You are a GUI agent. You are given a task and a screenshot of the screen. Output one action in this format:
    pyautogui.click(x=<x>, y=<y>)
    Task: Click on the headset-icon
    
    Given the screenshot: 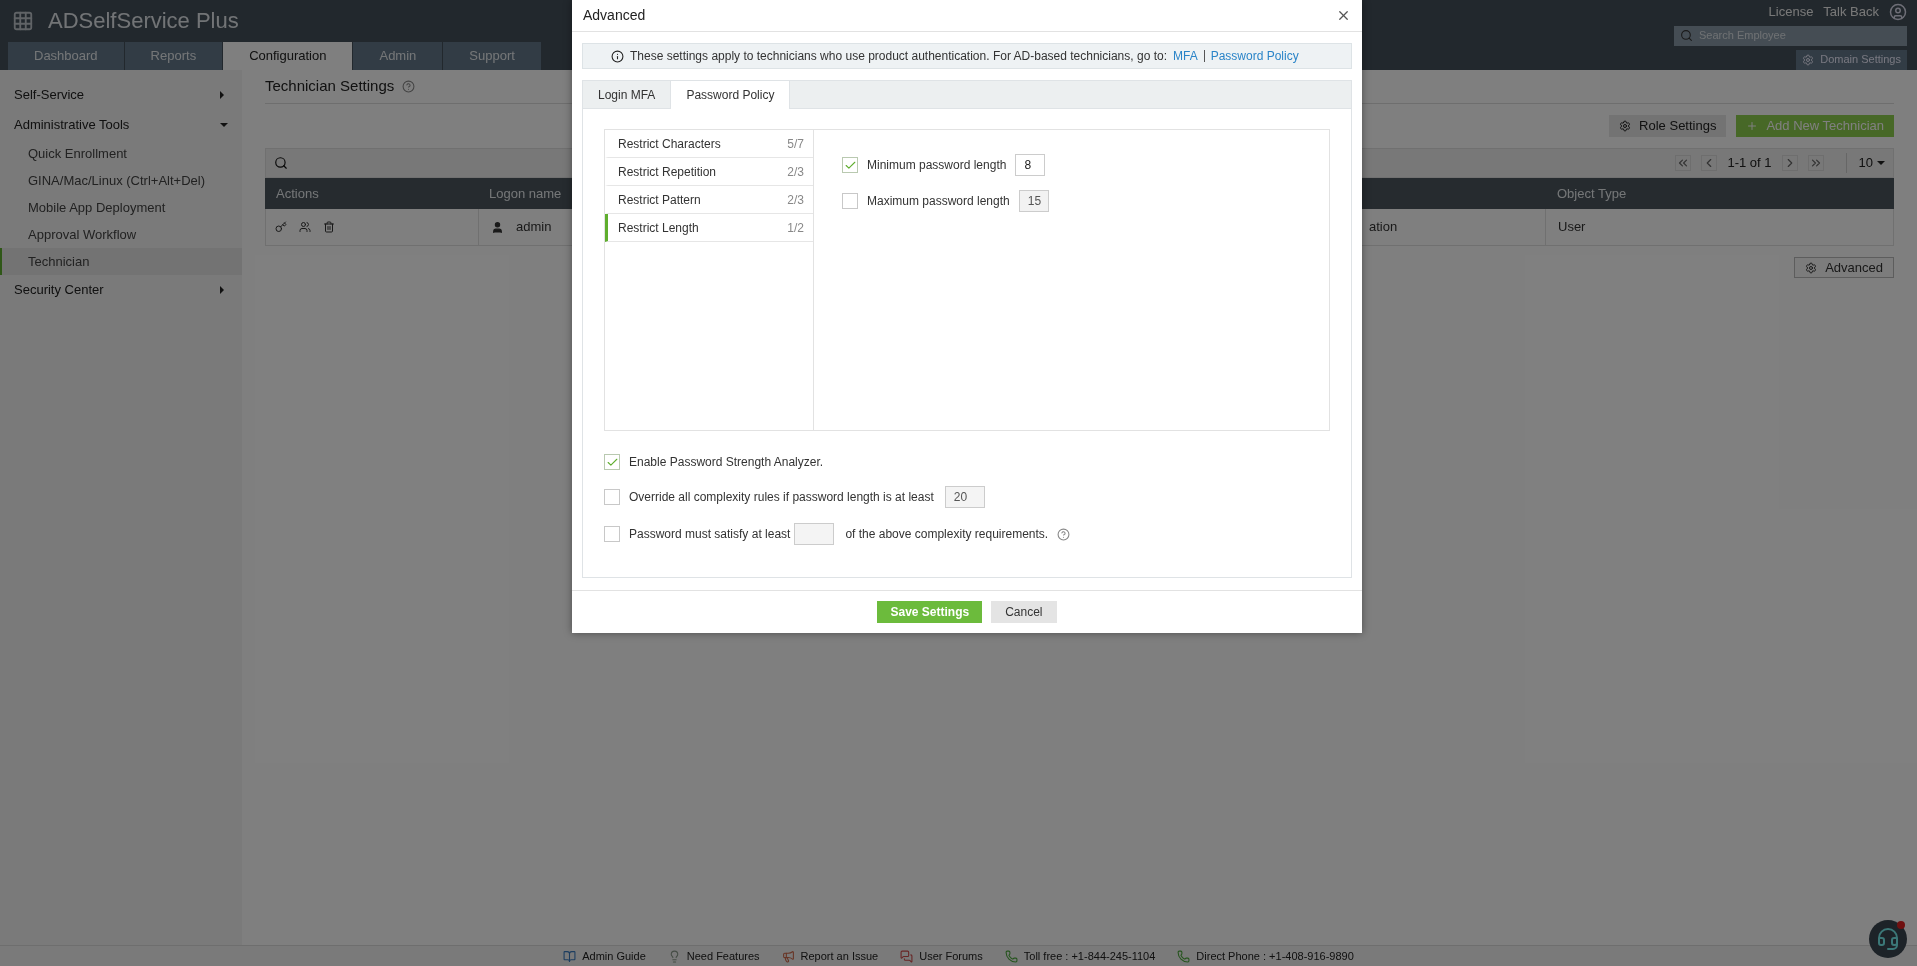 What is the action you would take?
    pyautogui.click(x=1888, y=939)
    